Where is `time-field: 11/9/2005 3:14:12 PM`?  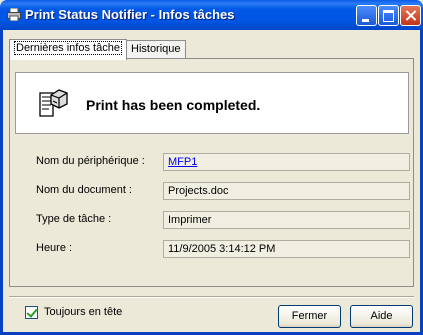
time-field: 11/9/2005 3:14:12 PM is located at coordinates (286, 249).